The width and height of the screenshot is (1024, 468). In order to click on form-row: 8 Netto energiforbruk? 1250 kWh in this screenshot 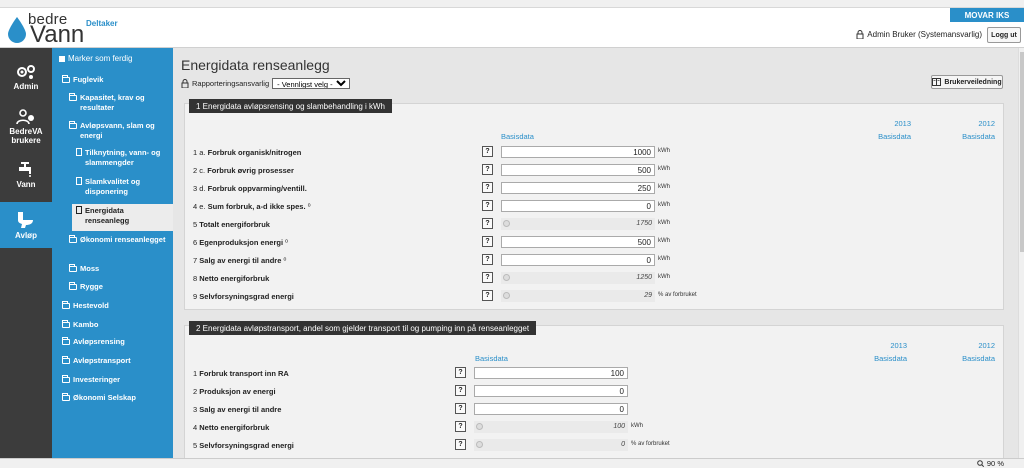, I will do `click(593, 279)`.